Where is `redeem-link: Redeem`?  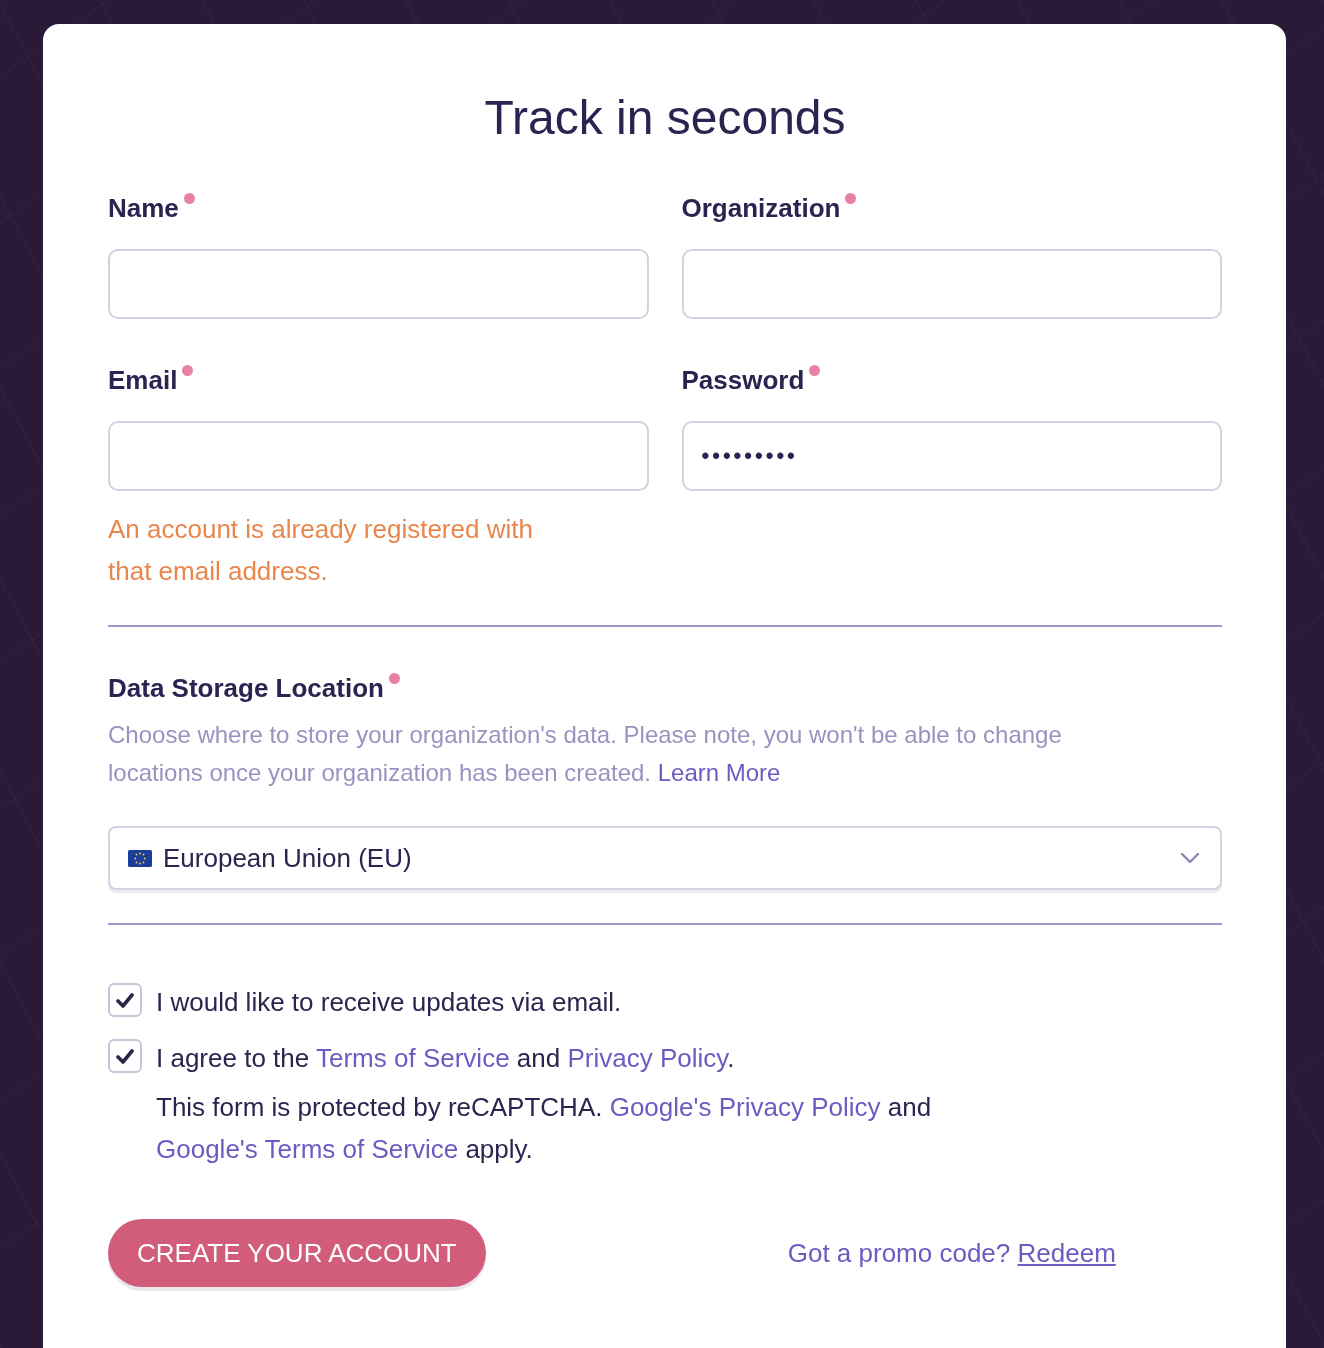 redeem-link: Redeem is located at coordinates (1066, 1253).